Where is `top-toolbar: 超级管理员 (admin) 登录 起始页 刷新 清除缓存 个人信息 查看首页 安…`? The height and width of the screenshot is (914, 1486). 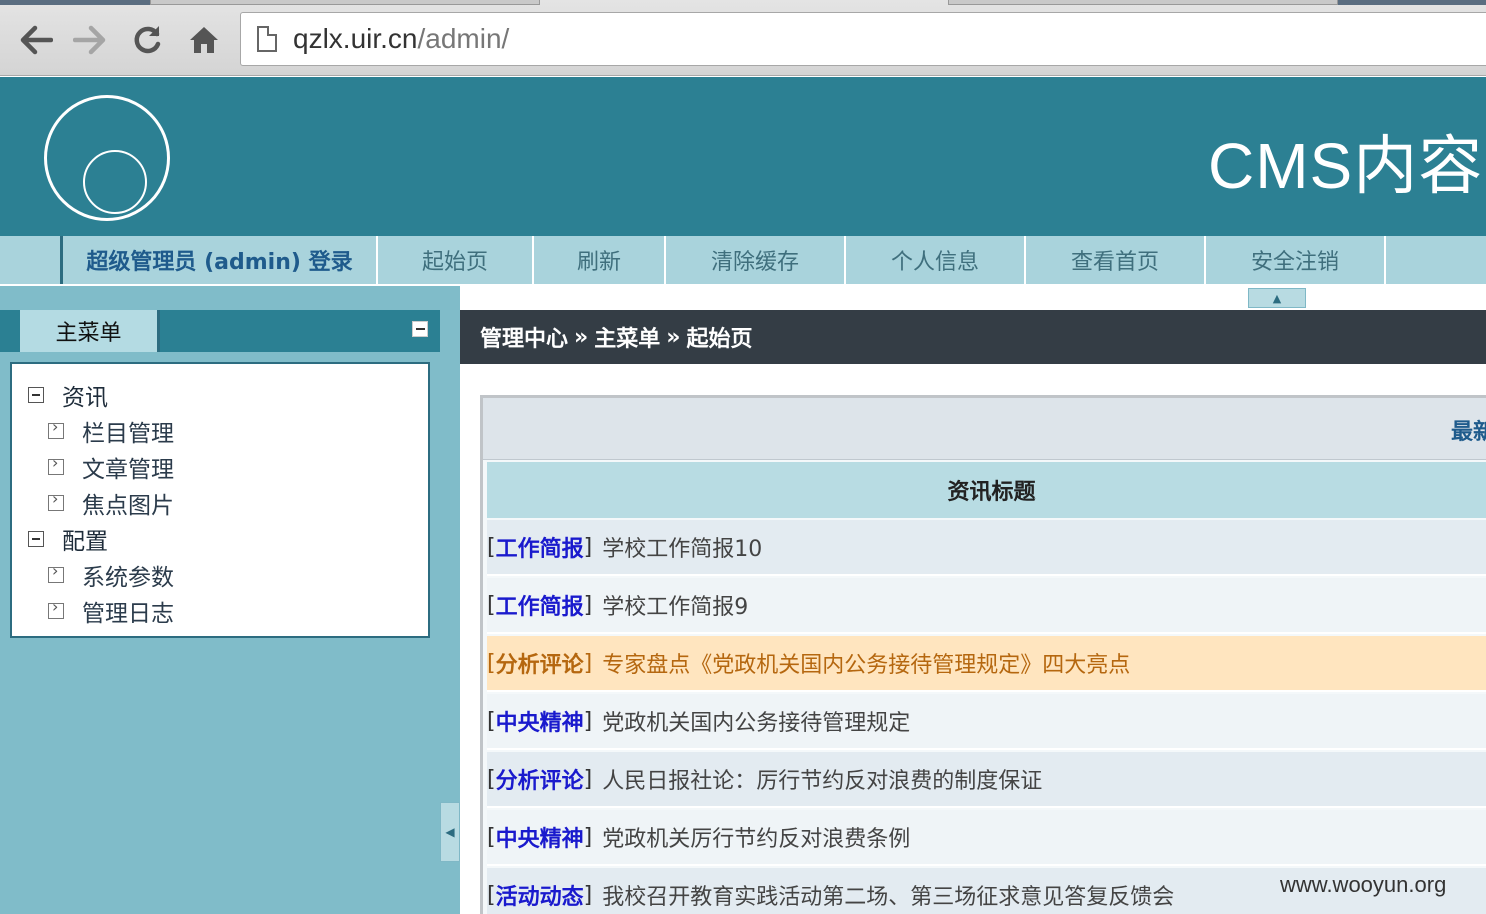 top-toolbar: 超级管理员 (admin) 登录 起始页 刷新 清除缓存 个人信息 查看首页 安… is located at coordinates (743, 261).